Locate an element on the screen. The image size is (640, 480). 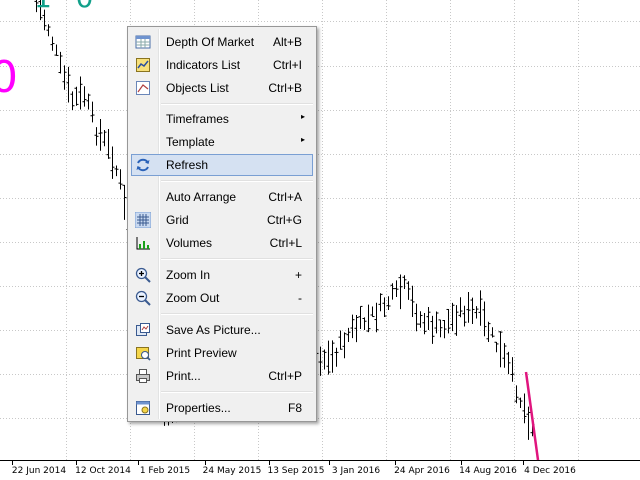
menu-item-print: Print... Ctrl+P is located at coordinates (222, 376).